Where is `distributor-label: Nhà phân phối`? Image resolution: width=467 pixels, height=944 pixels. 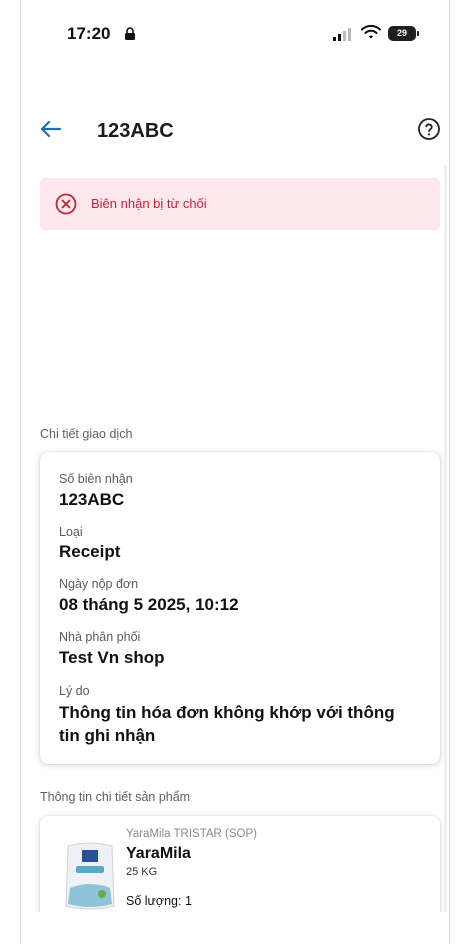
distributor-label: Nhà phân phối is located at coordinates (100, 637).